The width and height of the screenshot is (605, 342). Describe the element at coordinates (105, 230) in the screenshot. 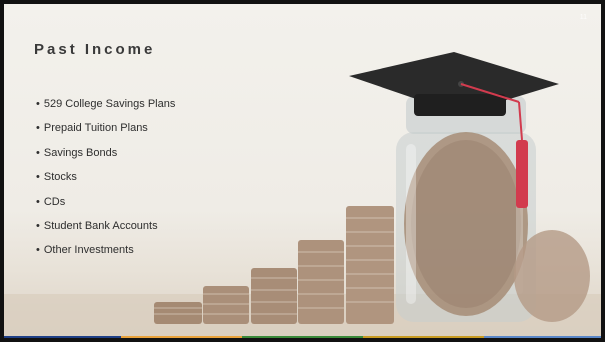

I see `bullet-item: Student Bank Accounts` at that location.